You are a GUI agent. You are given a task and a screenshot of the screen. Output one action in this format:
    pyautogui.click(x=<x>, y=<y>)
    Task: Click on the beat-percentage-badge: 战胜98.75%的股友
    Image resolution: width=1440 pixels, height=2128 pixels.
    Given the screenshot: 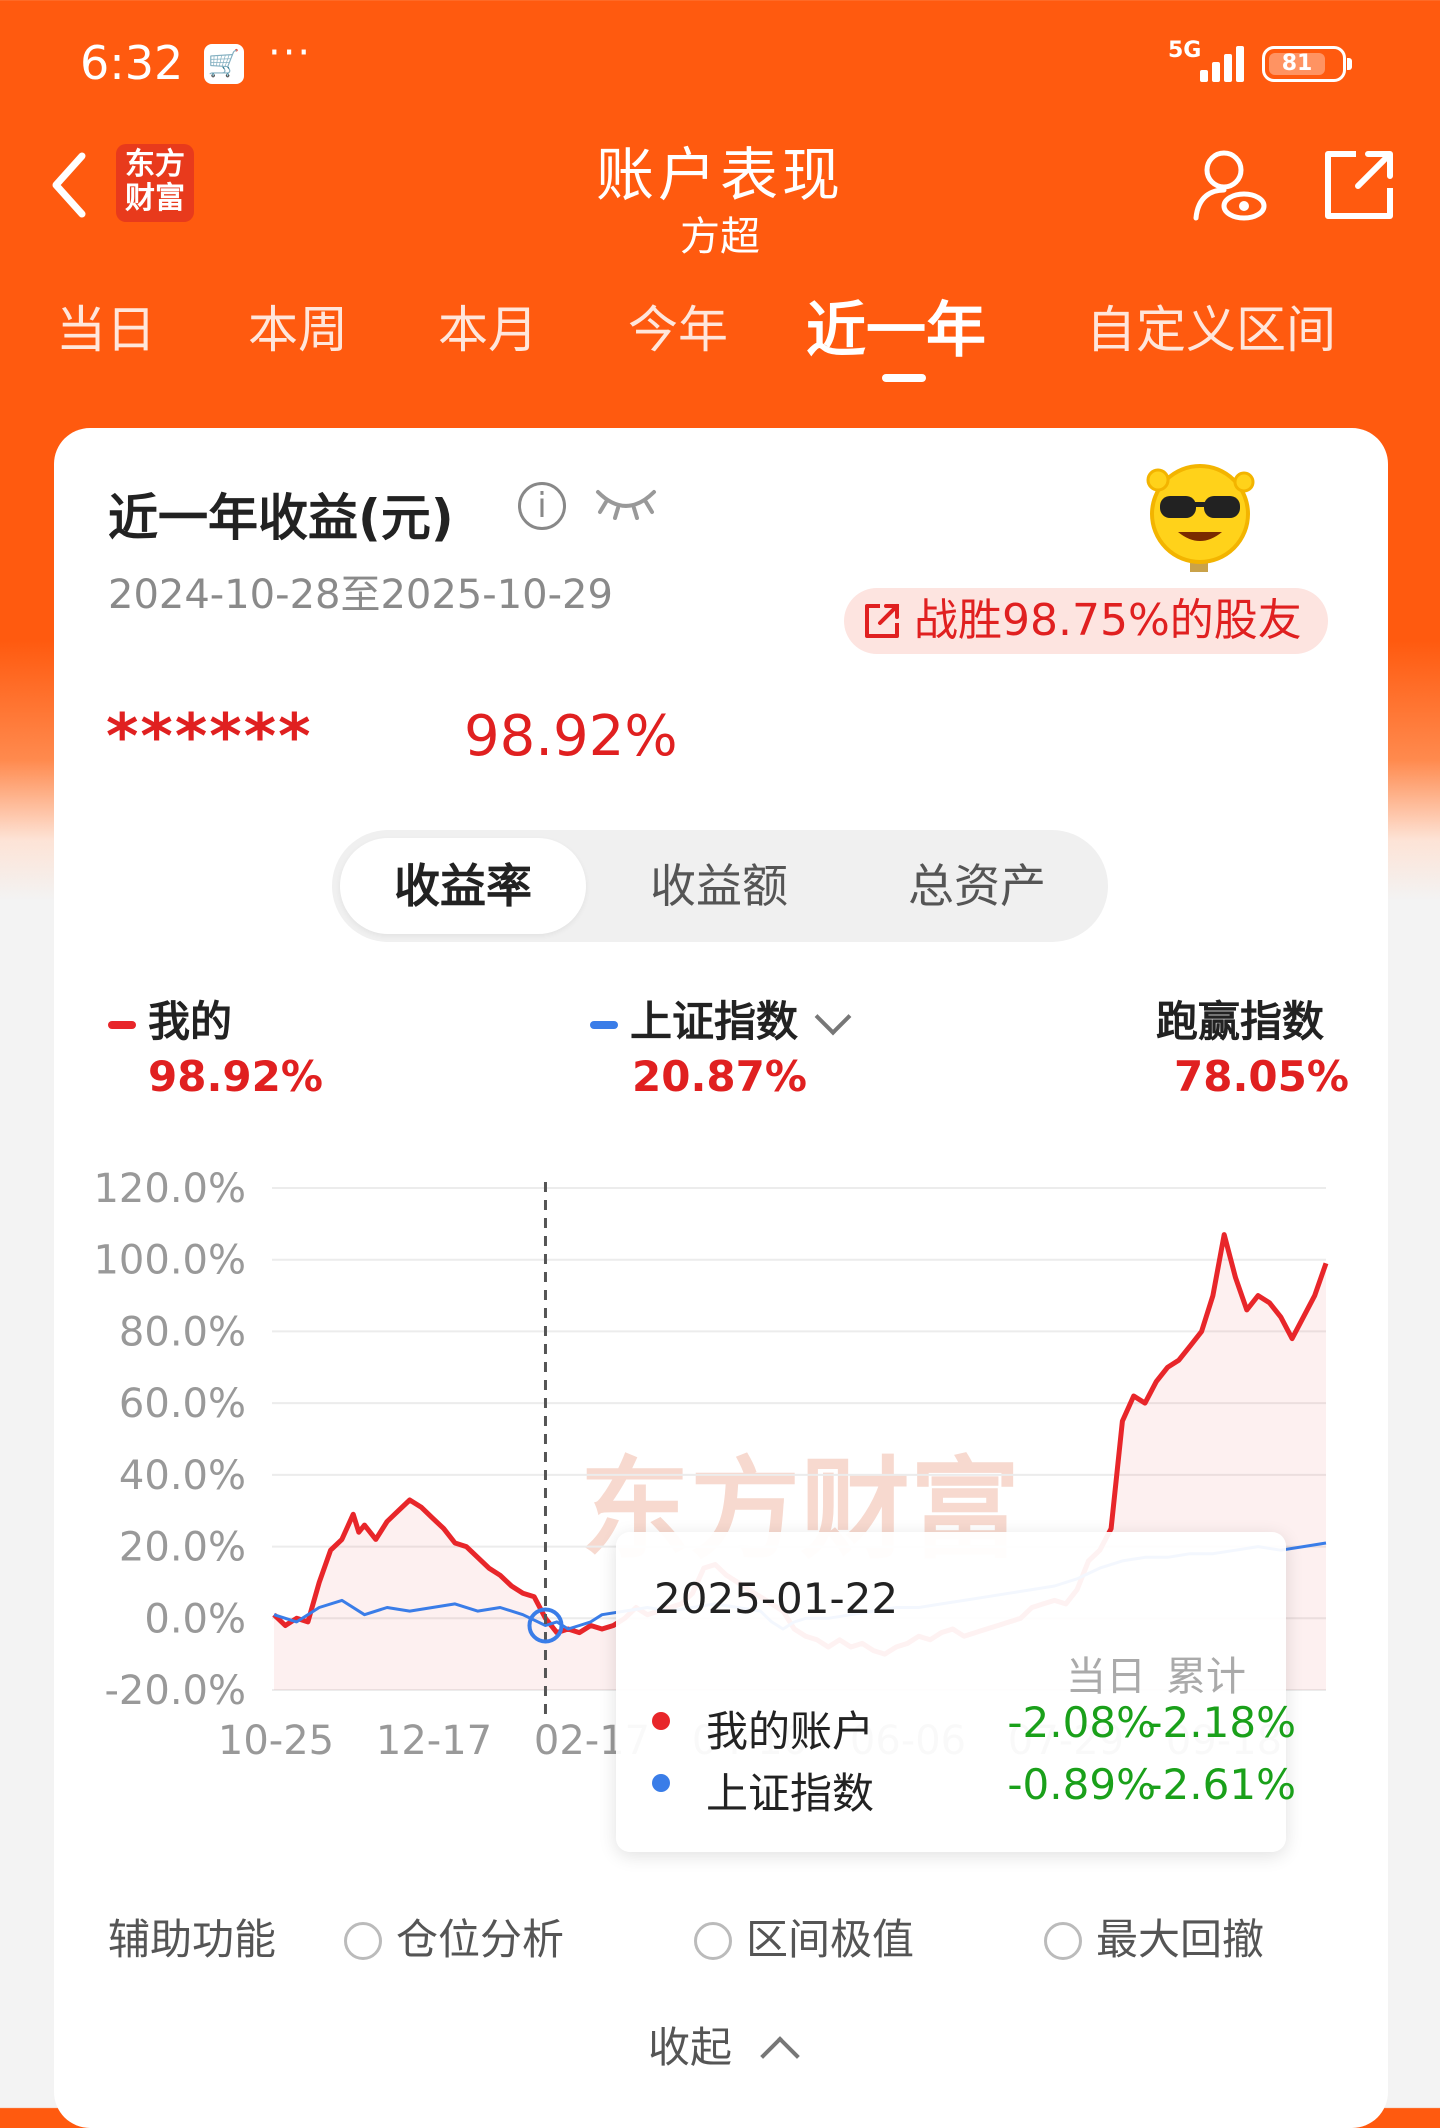 What is the action you would take?
    pyautogui.click(x=1086, y=621)
    